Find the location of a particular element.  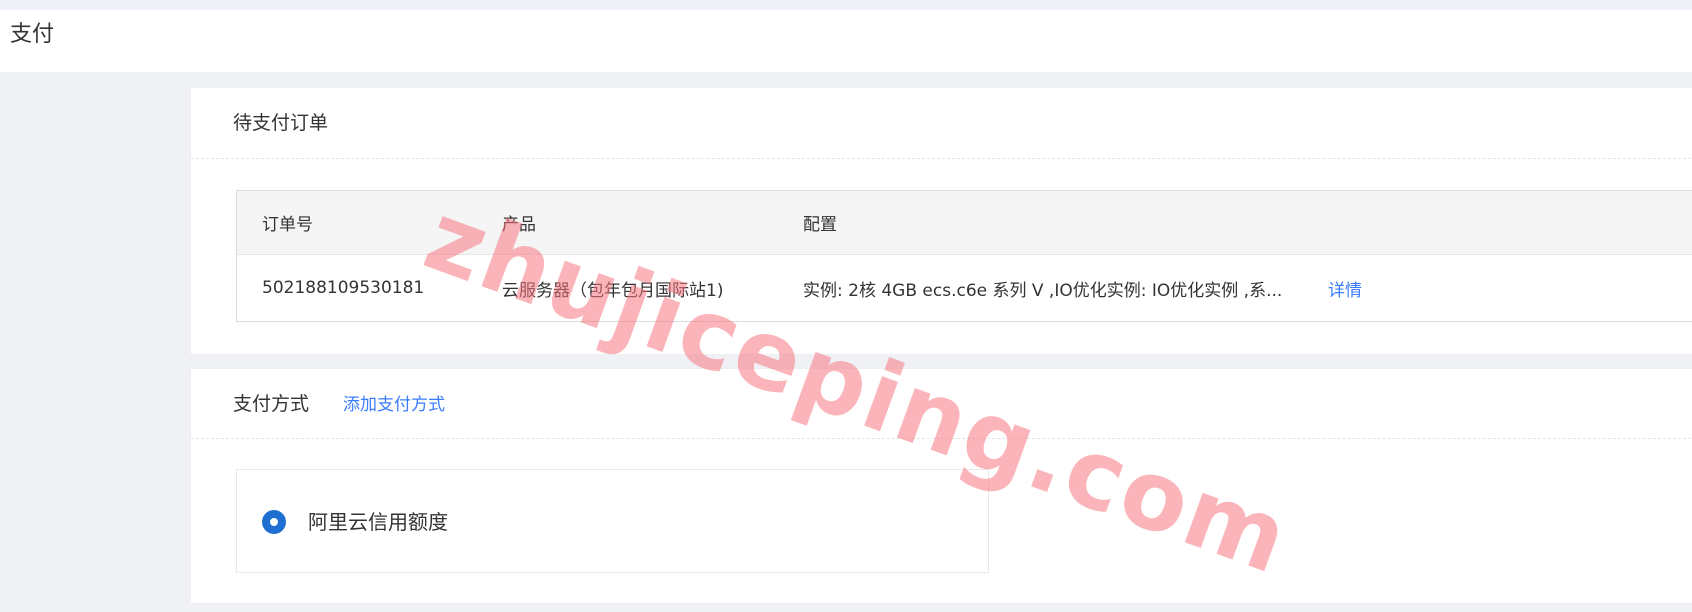

pending-orders-title: 待支付订单 is located at coordinates (281, 123).